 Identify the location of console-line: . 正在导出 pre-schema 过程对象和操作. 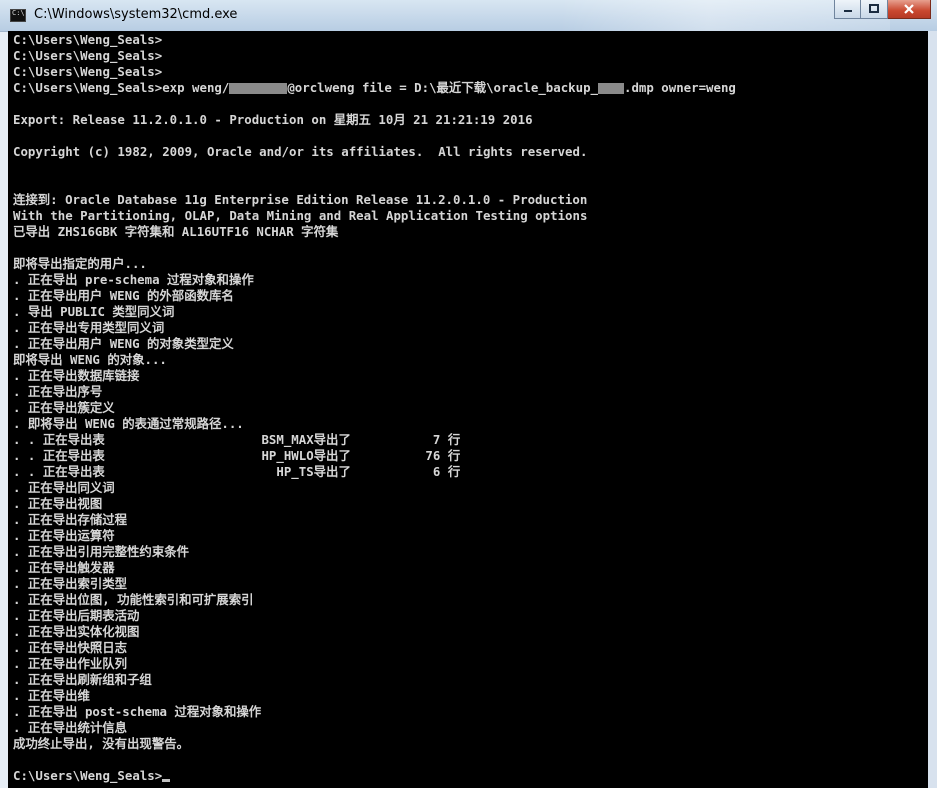
(133, 279).